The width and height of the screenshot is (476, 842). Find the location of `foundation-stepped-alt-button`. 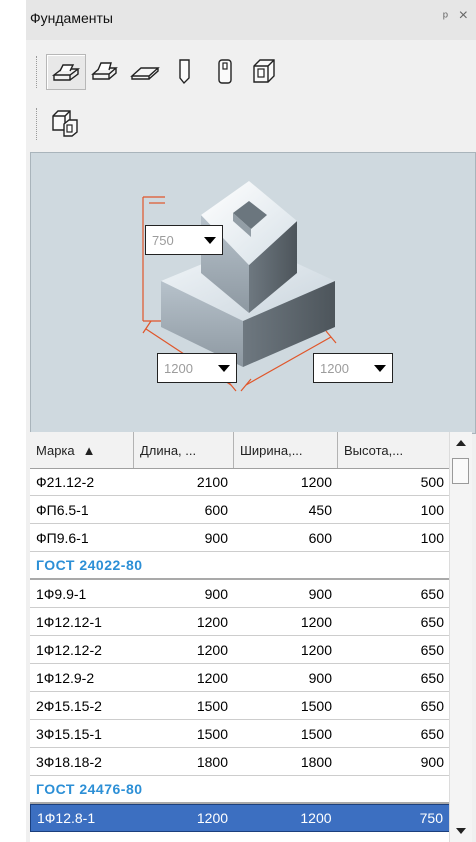

foundation-stepped-alt-button is located at coordinates (105, 71).